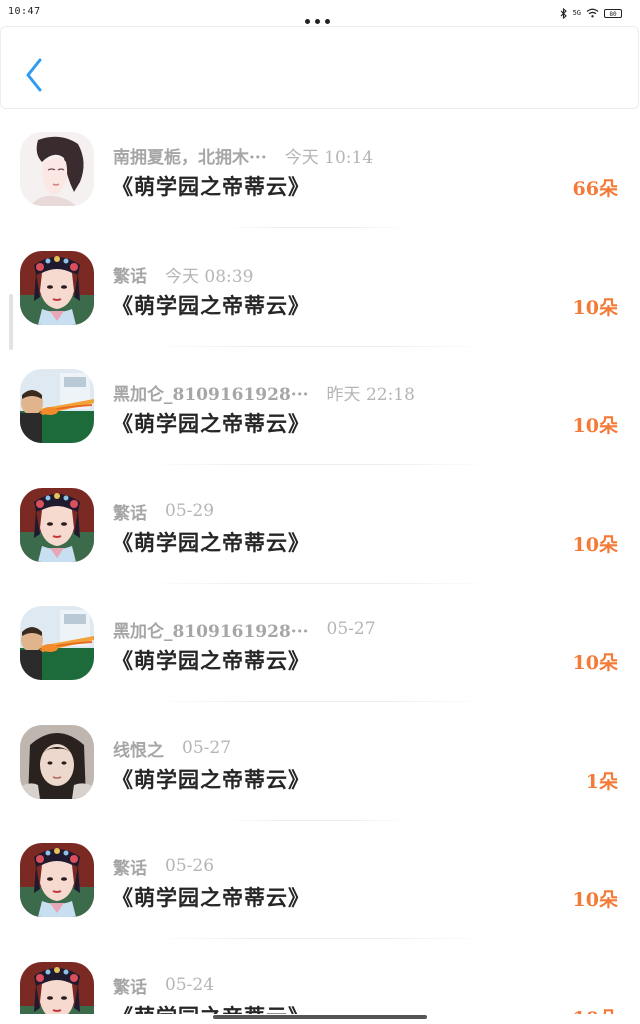 The width and height of the screenshot is (640, 1024). What do you see at coordinates (320, 16) in the screenshot?
I see `more-dots-icon` at bounding box center [320, 16].